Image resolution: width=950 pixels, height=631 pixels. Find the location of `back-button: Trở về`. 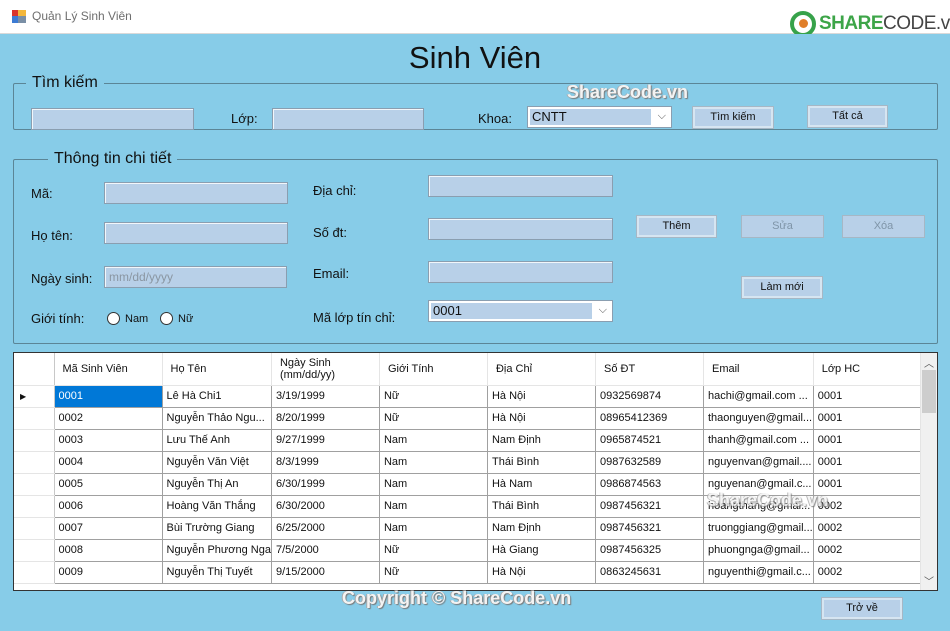

back-button: Trở về is located at coordinates (862, 608).